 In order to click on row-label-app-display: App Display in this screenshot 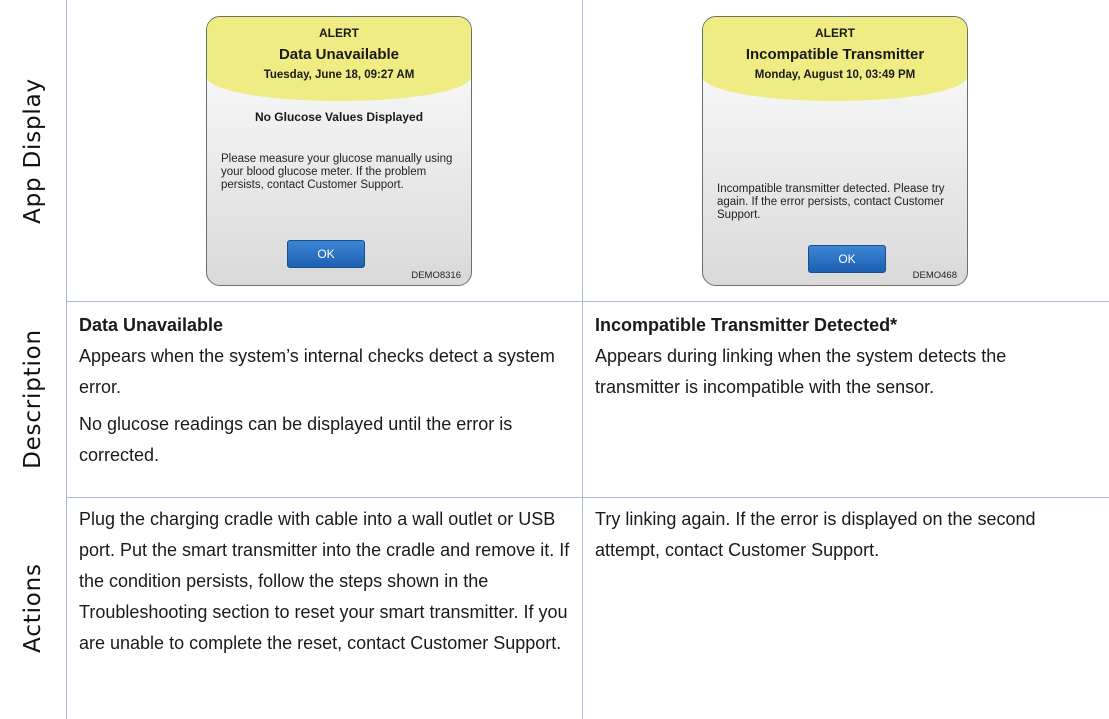, I will do `click(33, 150)`.